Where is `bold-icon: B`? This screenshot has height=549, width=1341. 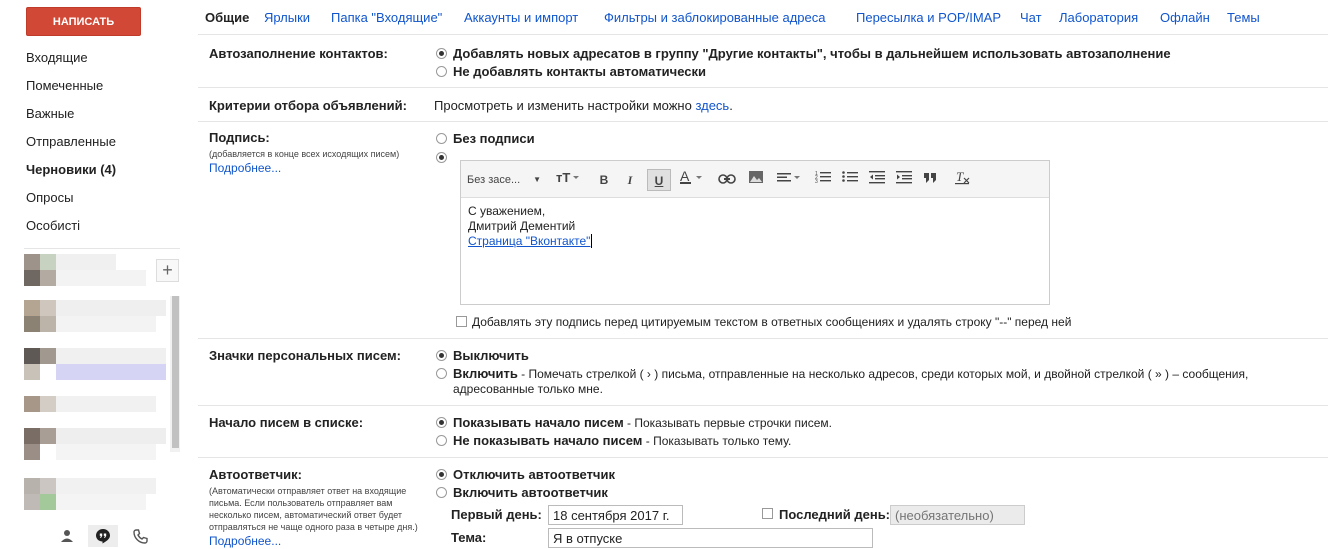 bold-icon: B is located at coordinates (604, 180).